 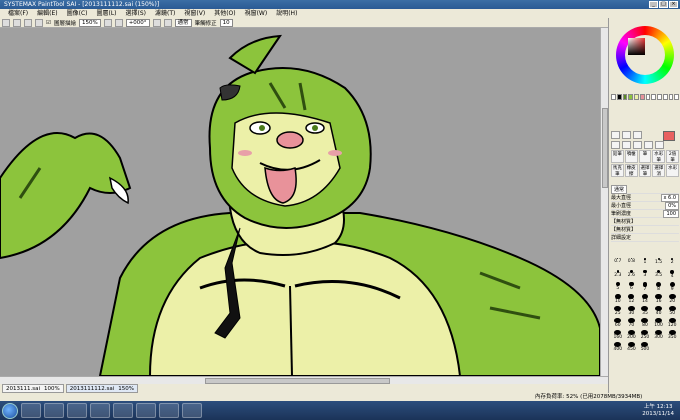 I want to click on zoom-in-icon, so click(x=107, y=22).